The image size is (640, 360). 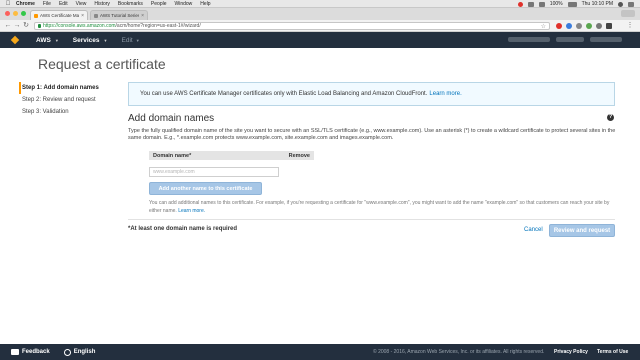 What do you see at coordinates (214, 172) in the screenshot?
I see `domain-name-input` at bounding box center [214, 172].